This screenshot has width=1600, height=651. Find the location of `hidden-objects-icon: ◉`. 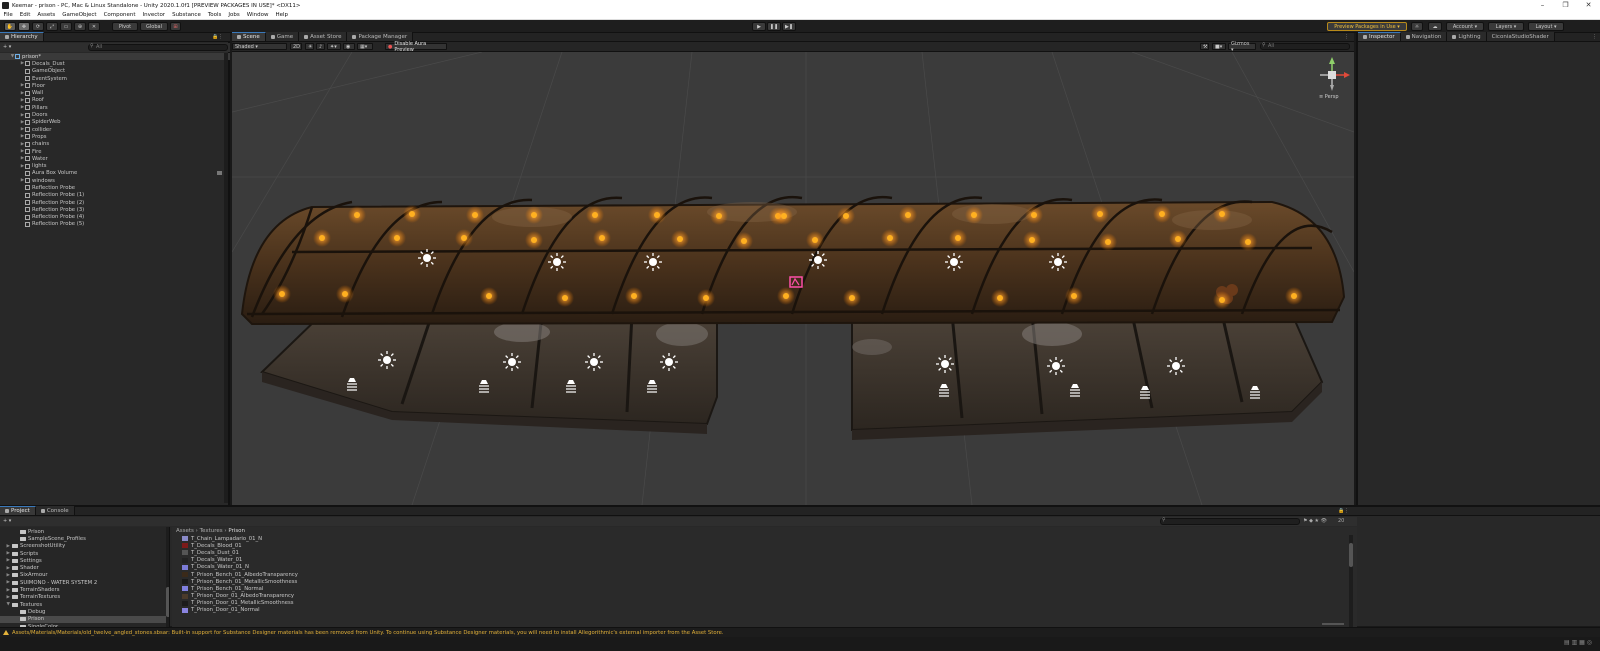

hidden-objects-icon: ◉ is located at coordinates (349, 46).